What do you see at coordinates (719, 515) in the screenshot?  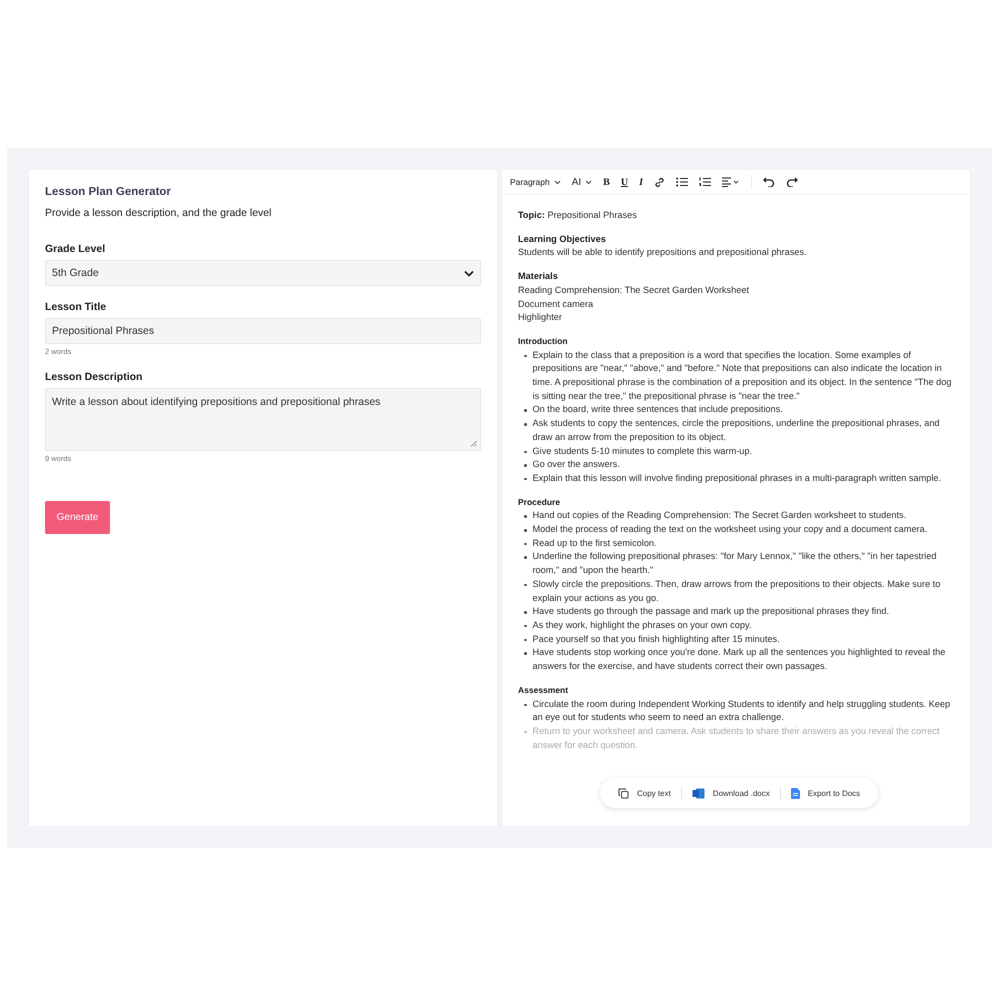 I see `list-item-text: Hand out copies of the Reading Comprehension: The Secret Garden worksheet to students.` at bounding box center [719, 515].